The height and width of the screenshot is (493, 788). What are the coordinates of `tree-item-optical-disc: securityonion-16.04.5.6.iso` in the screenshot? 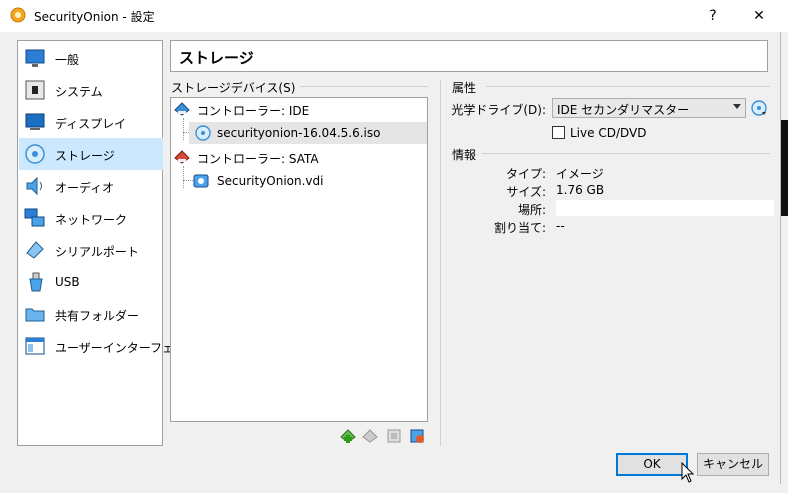 It's located at (308, 133).